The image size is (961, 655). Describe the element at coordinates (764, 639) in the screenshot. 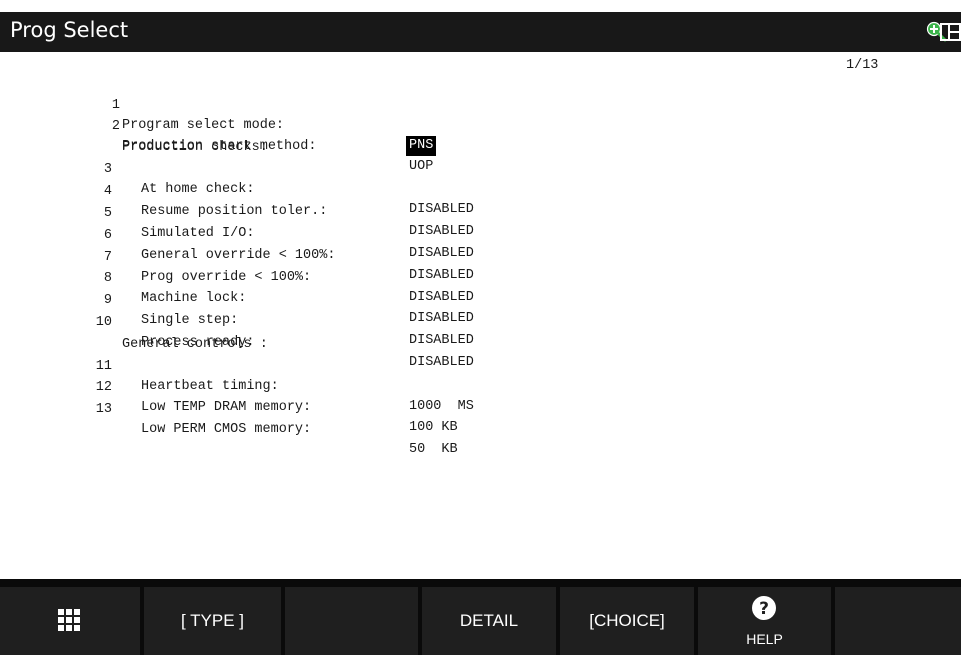

I see `help-button-label: HELP` at that location.